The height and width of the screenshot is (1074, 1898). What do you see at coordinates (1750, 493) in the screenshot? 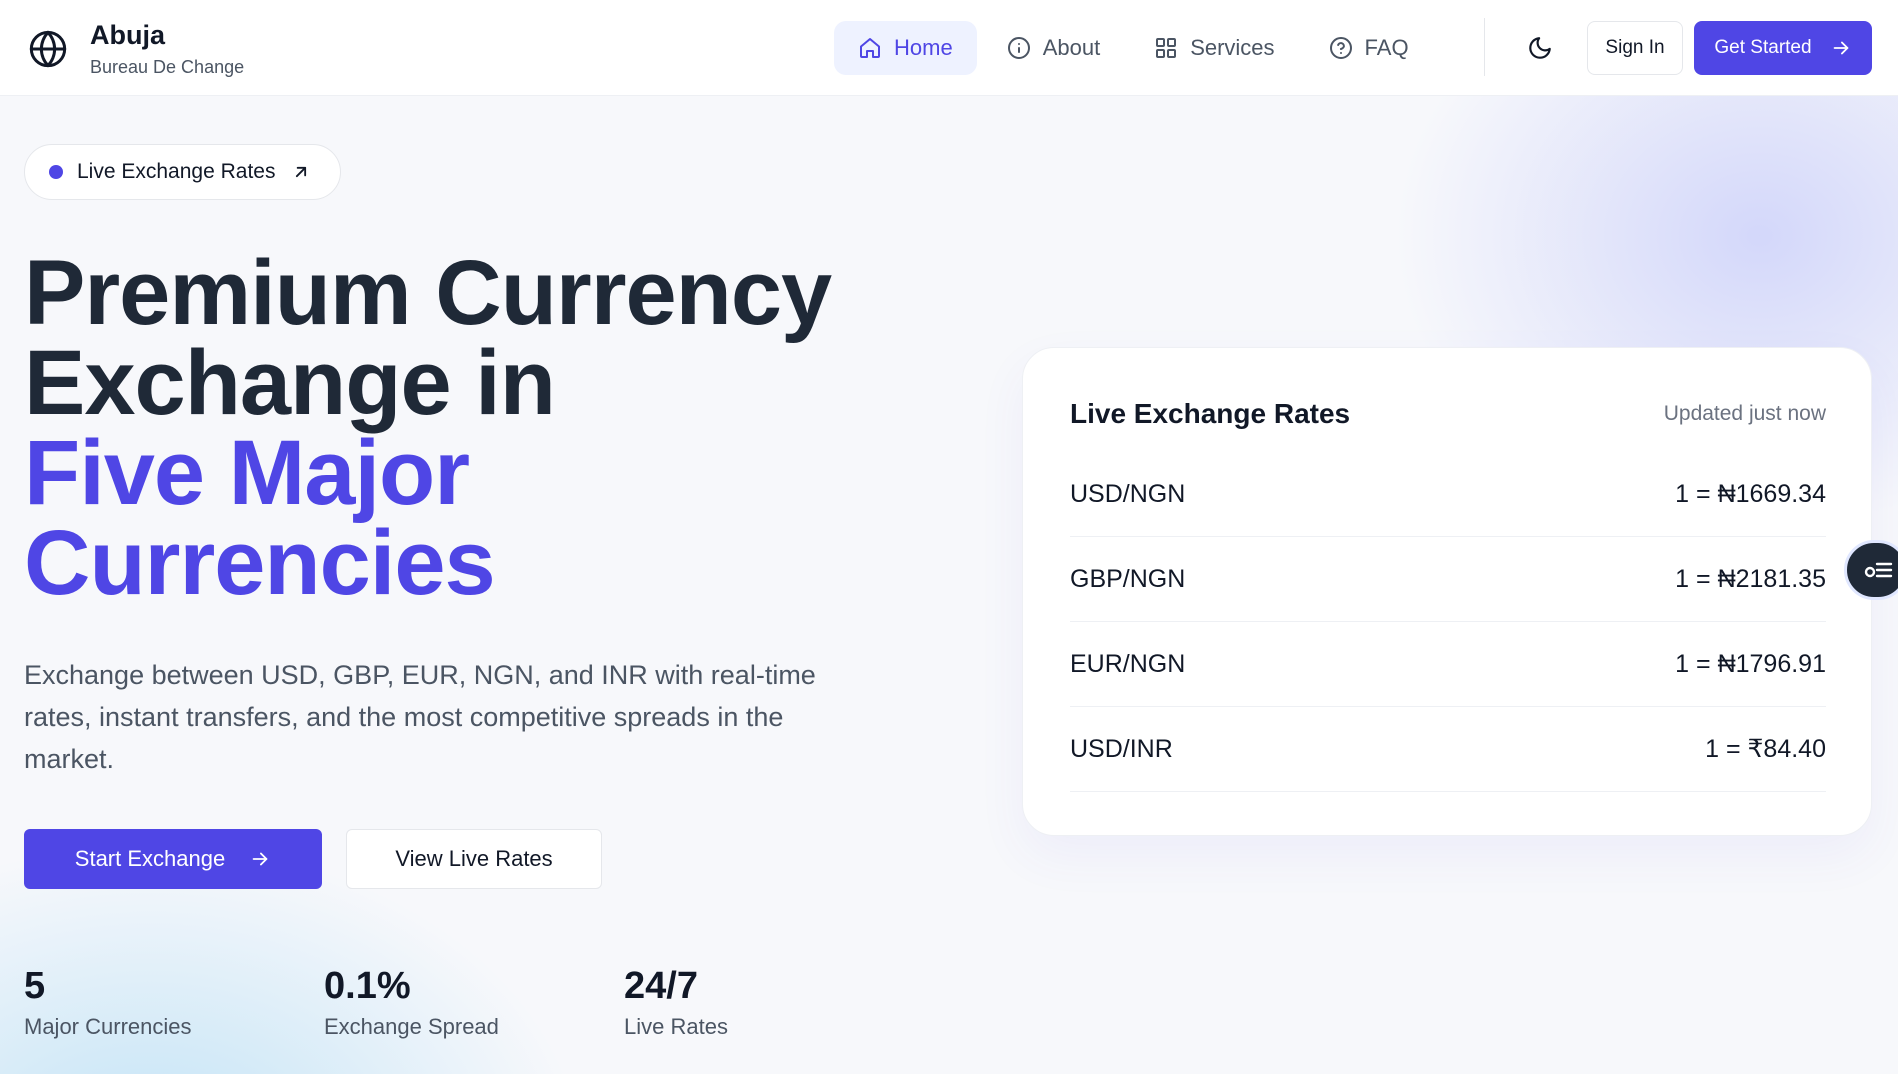
I see `rate-value: 1 = ₦1669.34` at bounding box center [1750, 493].